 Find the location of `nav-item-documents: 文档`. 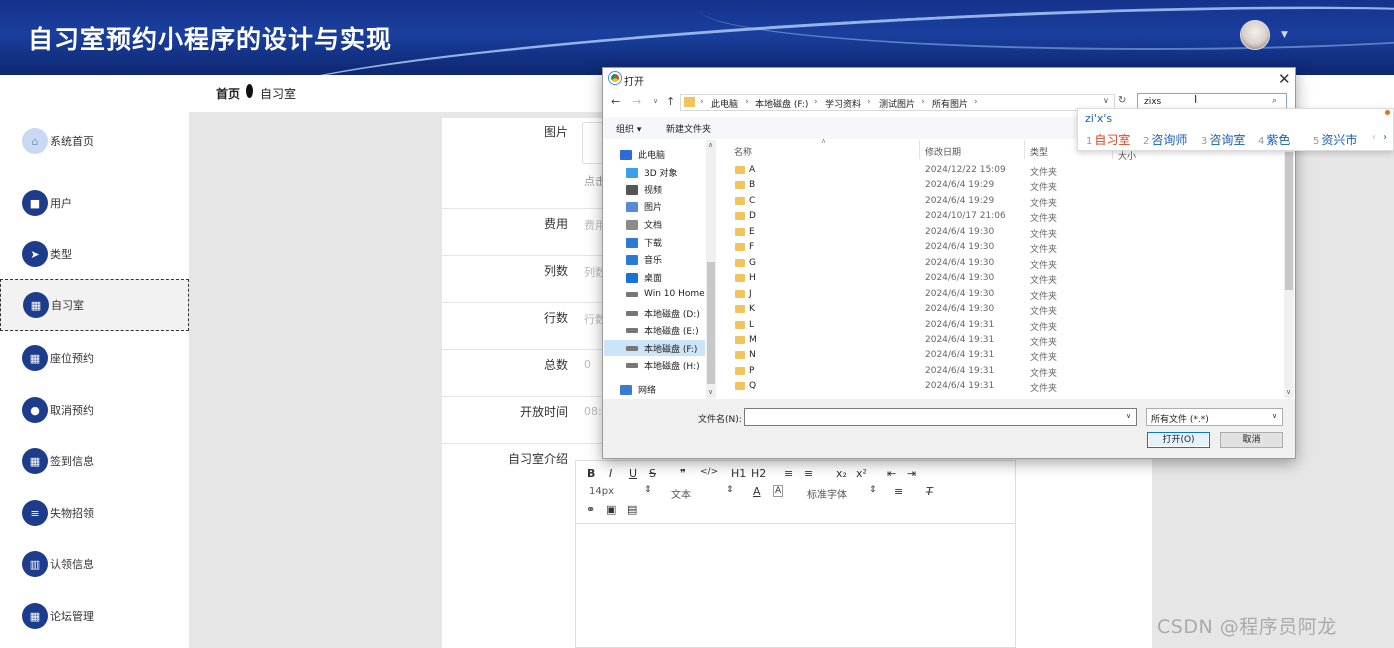

nav-item-documents: 文档 is located at coordinates (644, 224).